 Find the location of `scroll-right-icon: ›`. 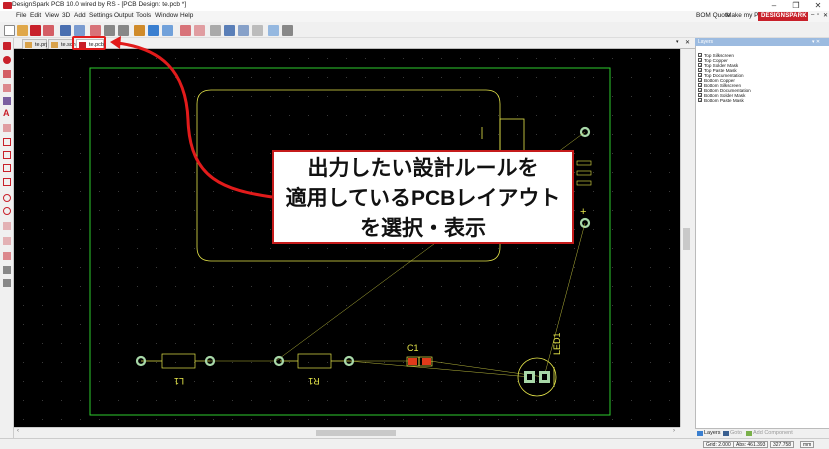

scroll-right-icon: › is located at coordinates (674, 431).